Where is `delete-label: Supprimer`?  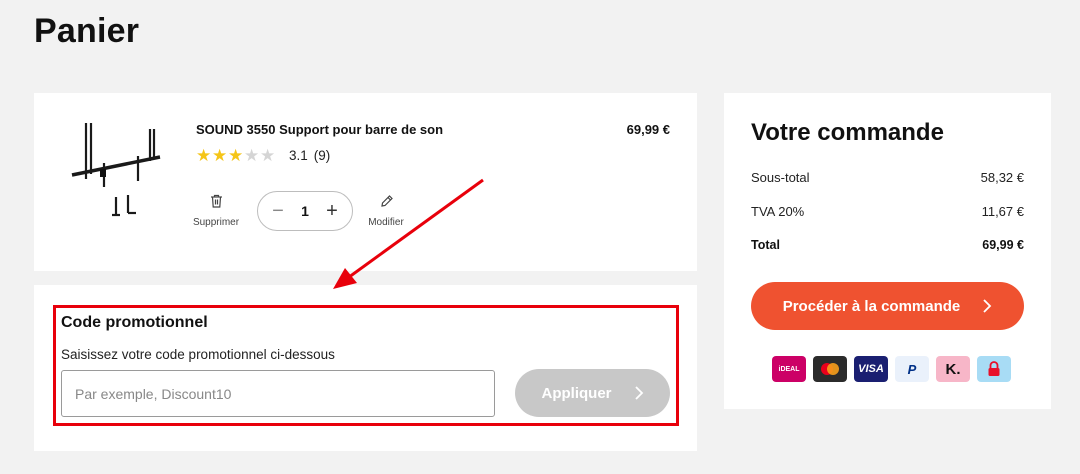 delete-label: Supprimer is located at coordinates (216, 222).